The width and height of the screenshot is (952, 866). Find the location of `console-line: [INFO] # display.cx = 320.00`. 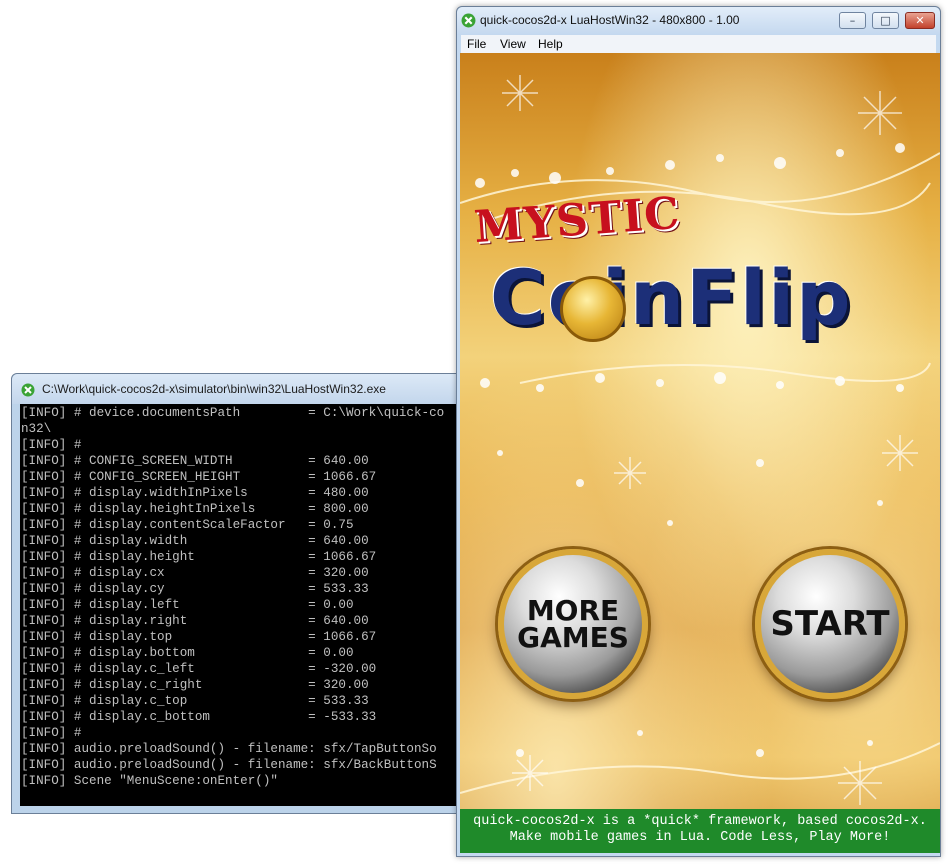

console-line: [INFO] # display.cx = 320.00 is located at coordinates (195, 573).